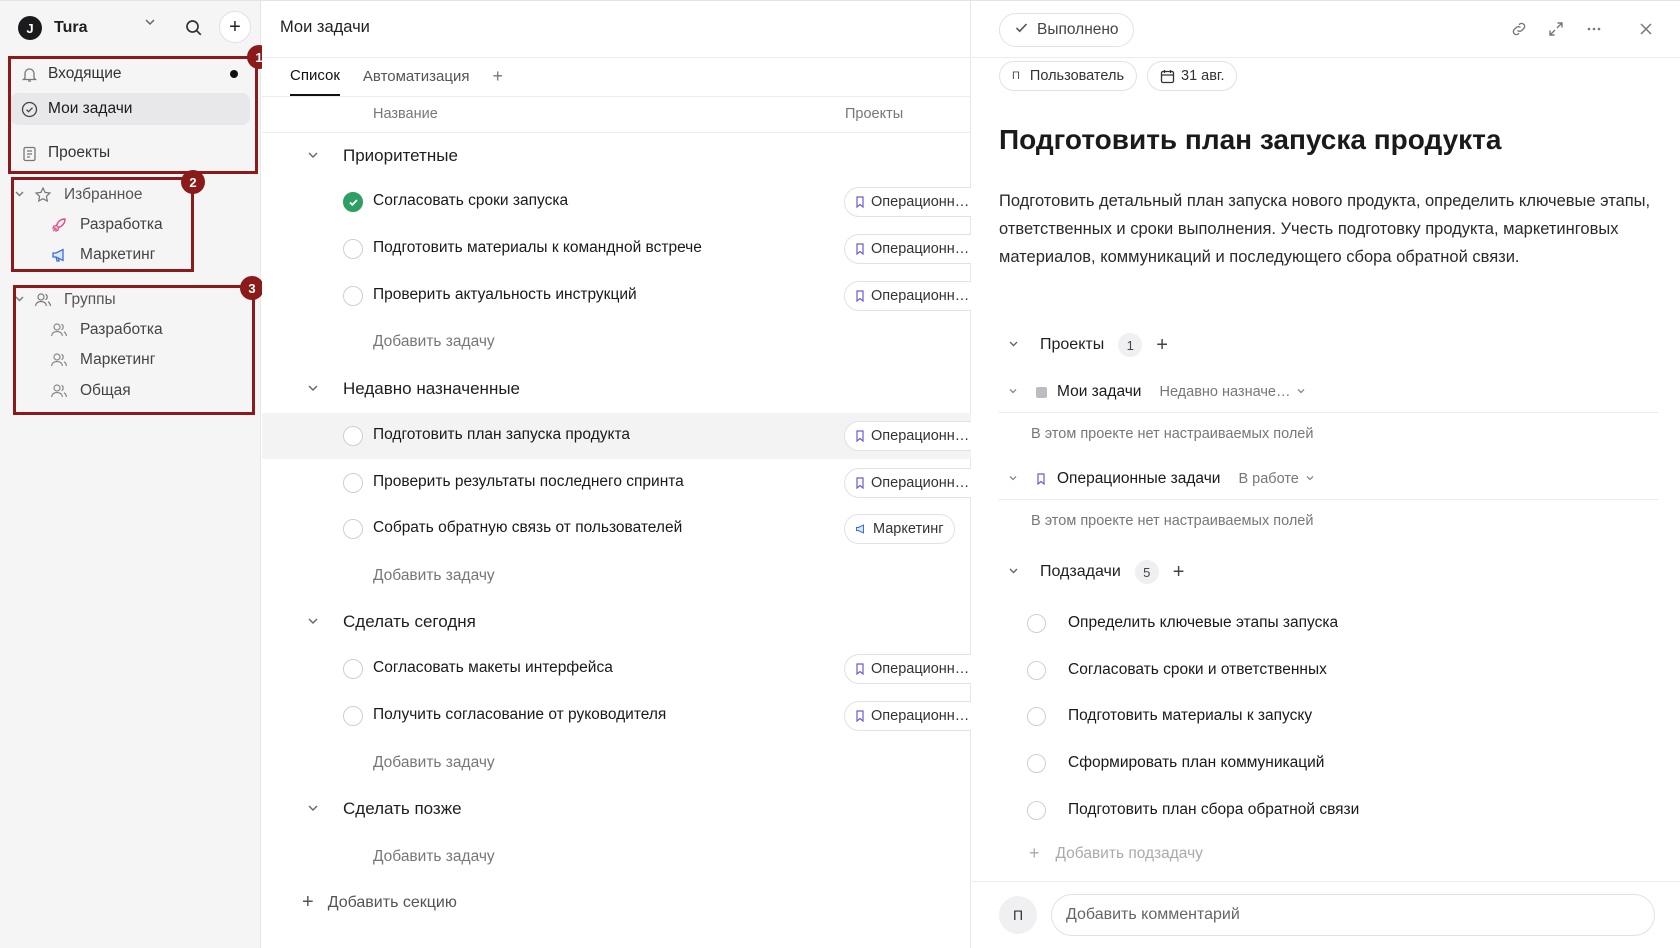  I want to click on group-item-marketing: Маркетинг, so click(102, 360).